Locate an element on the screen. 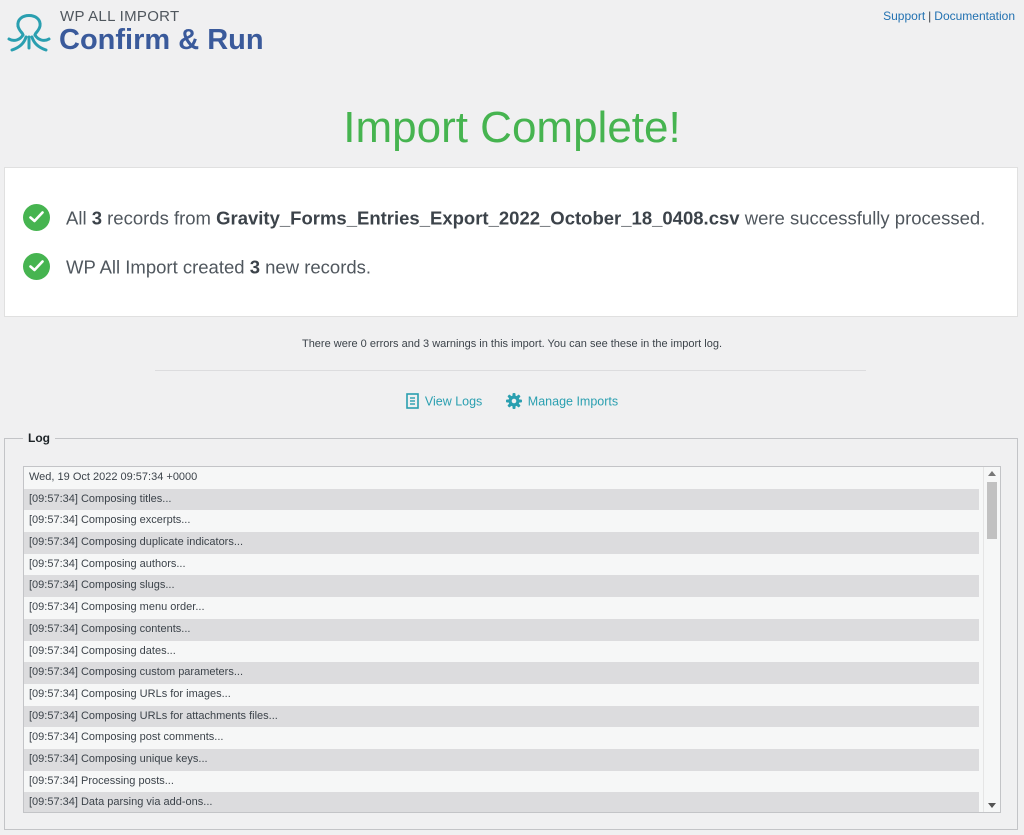 The width and height of the screenshot is (1024, 835). gear-icon is located at coordinates (513, 401).